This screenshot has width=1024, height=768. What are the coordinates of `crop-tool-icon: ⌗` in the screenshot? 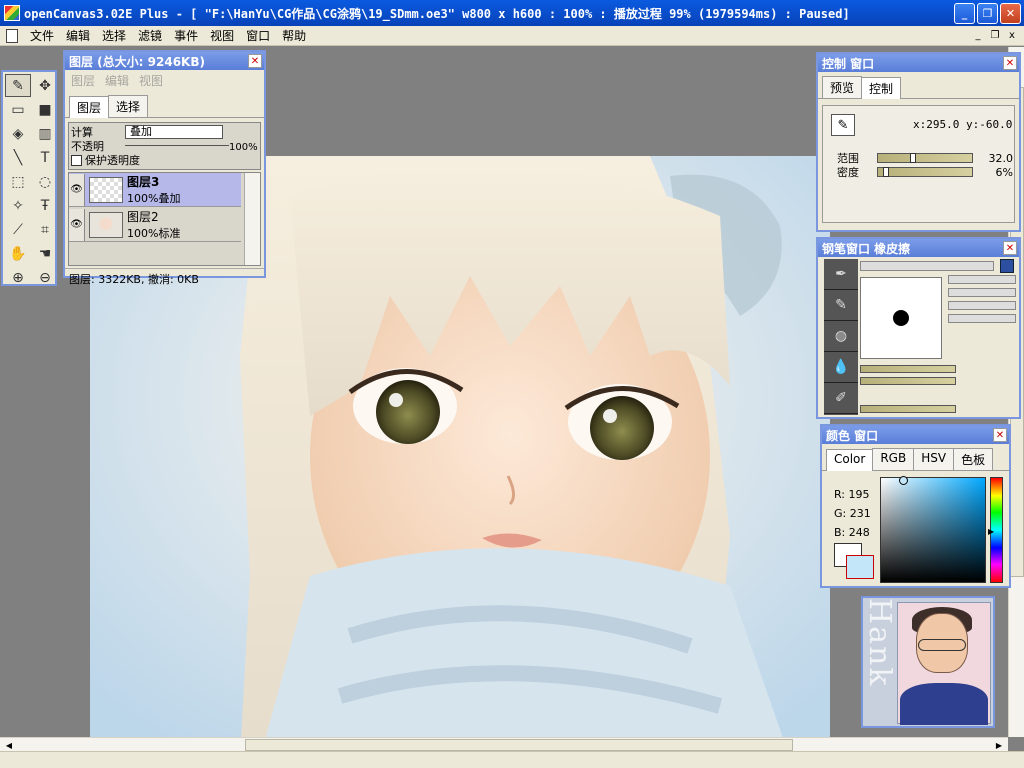 It's located at (45, 229).